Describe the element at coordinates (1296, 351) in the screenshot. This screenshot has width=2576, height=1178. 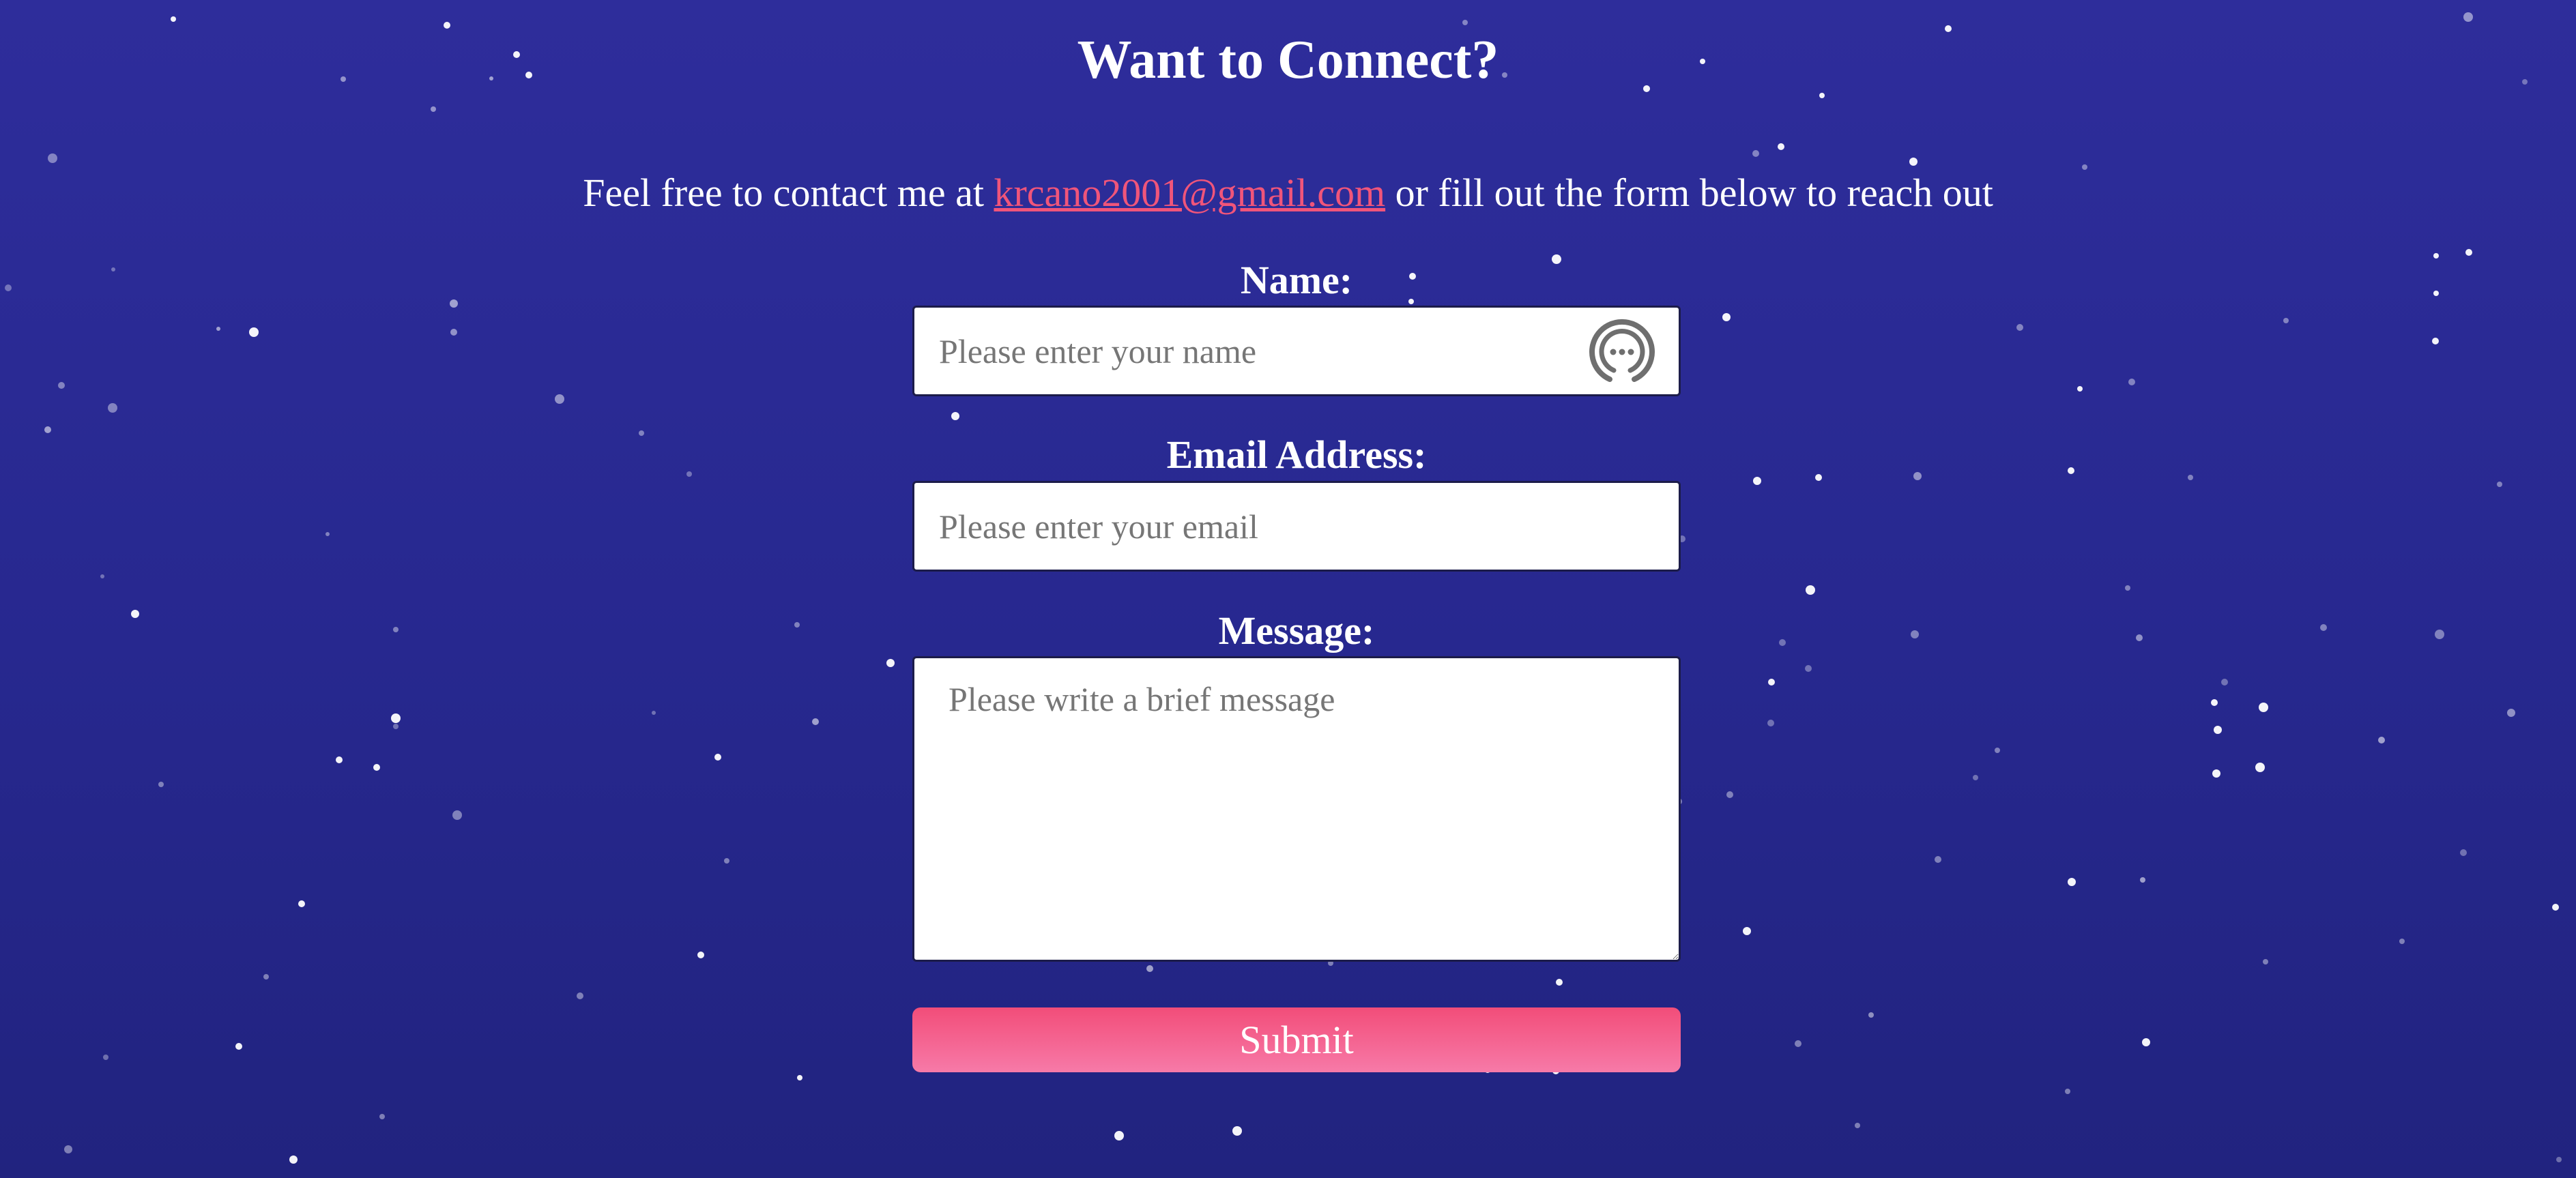
I see `name-input` at that location.